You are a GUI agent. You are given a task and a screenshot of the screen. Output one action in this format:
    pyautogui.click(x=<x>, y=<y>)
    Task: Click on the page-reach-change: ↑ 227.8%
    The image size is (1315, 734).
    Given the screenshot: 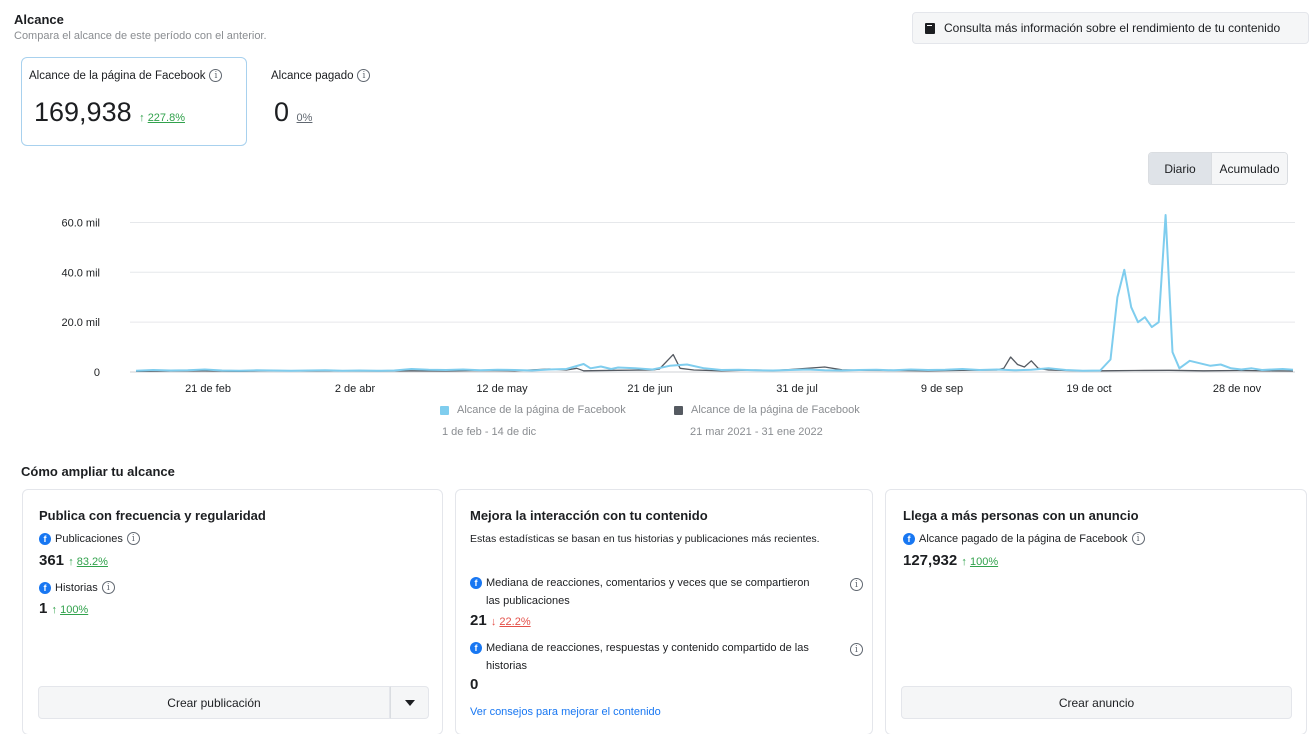 What is the action you would take?
    pyautogui.click(x=162, y=118)
    